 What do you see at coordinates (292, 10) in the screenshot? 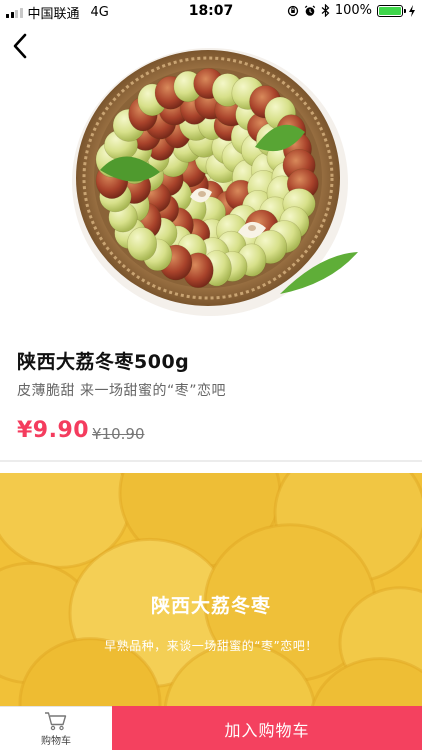
I see `orientation-lock-icon` at bounding box center [292, 10].